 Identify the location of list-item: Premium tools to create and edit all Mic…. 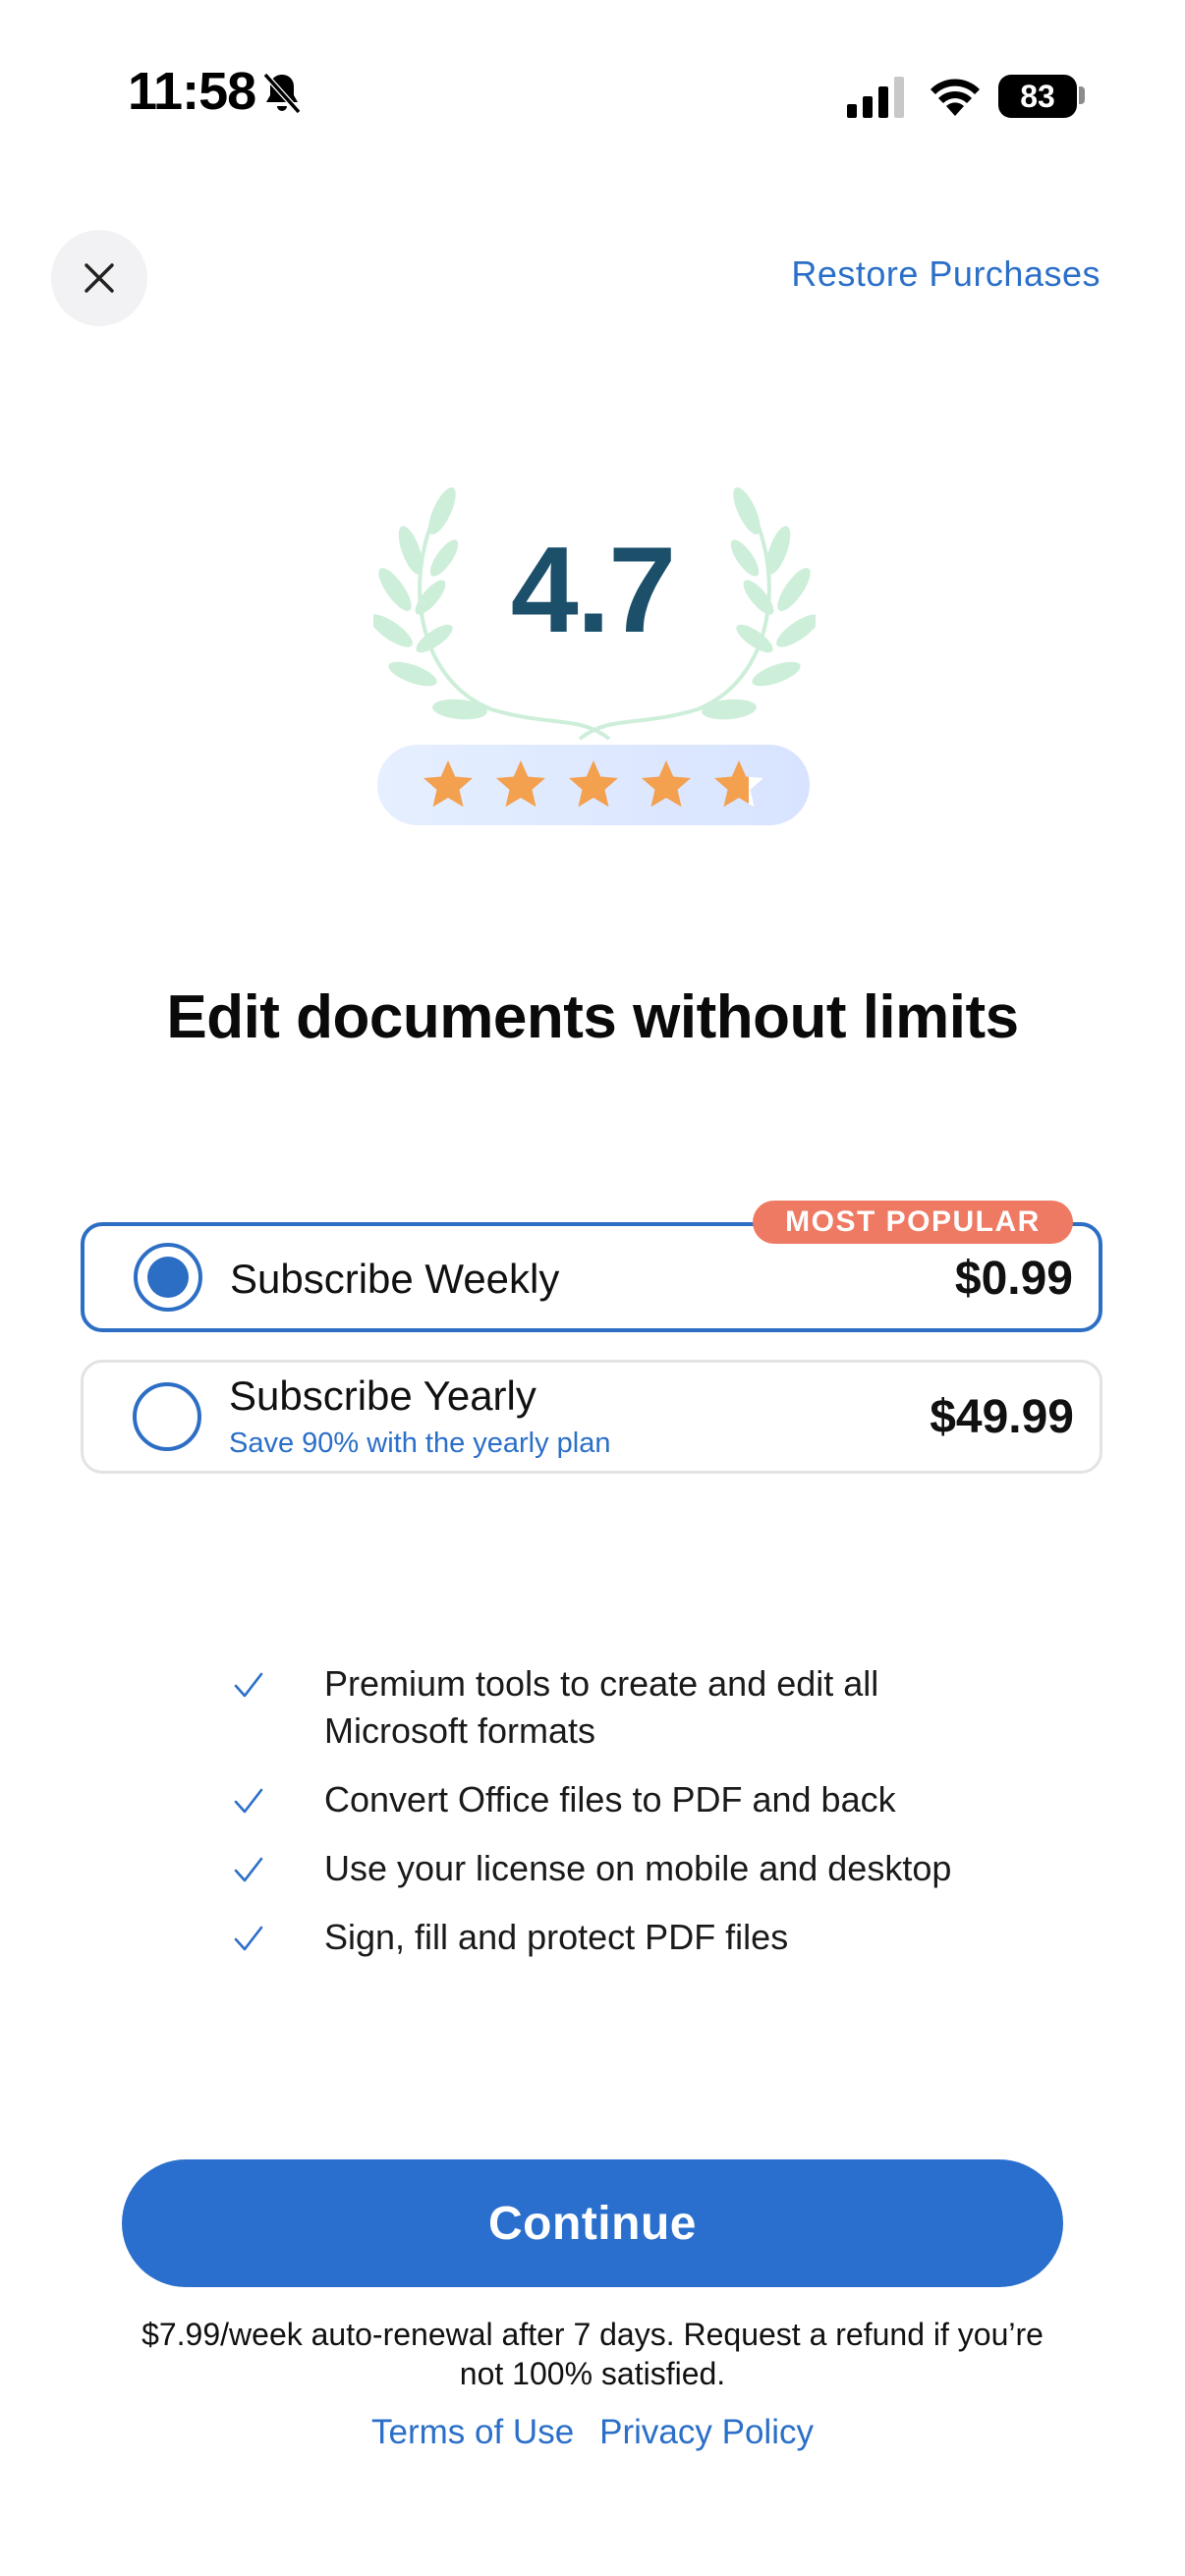
(635, 1707).